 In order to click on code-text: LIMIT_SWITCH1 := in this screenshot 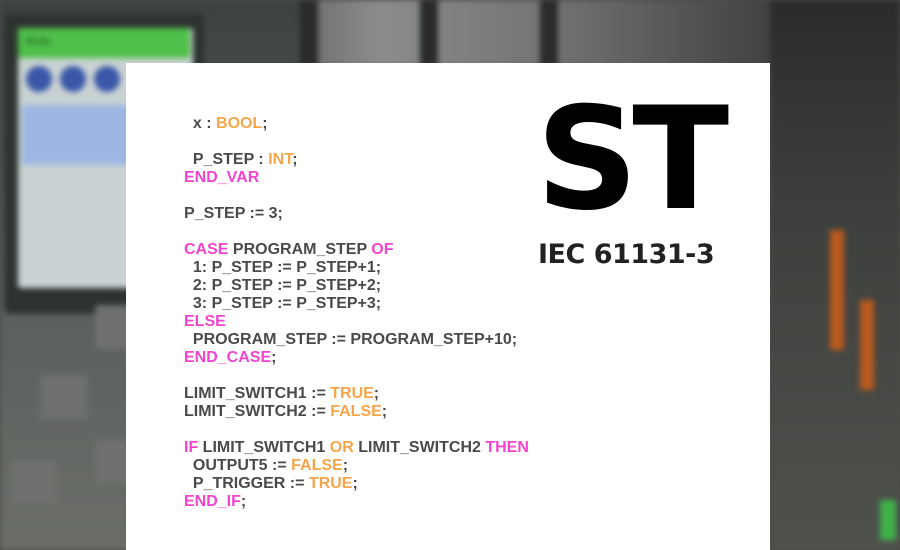, I will do `click(257, 393)`.